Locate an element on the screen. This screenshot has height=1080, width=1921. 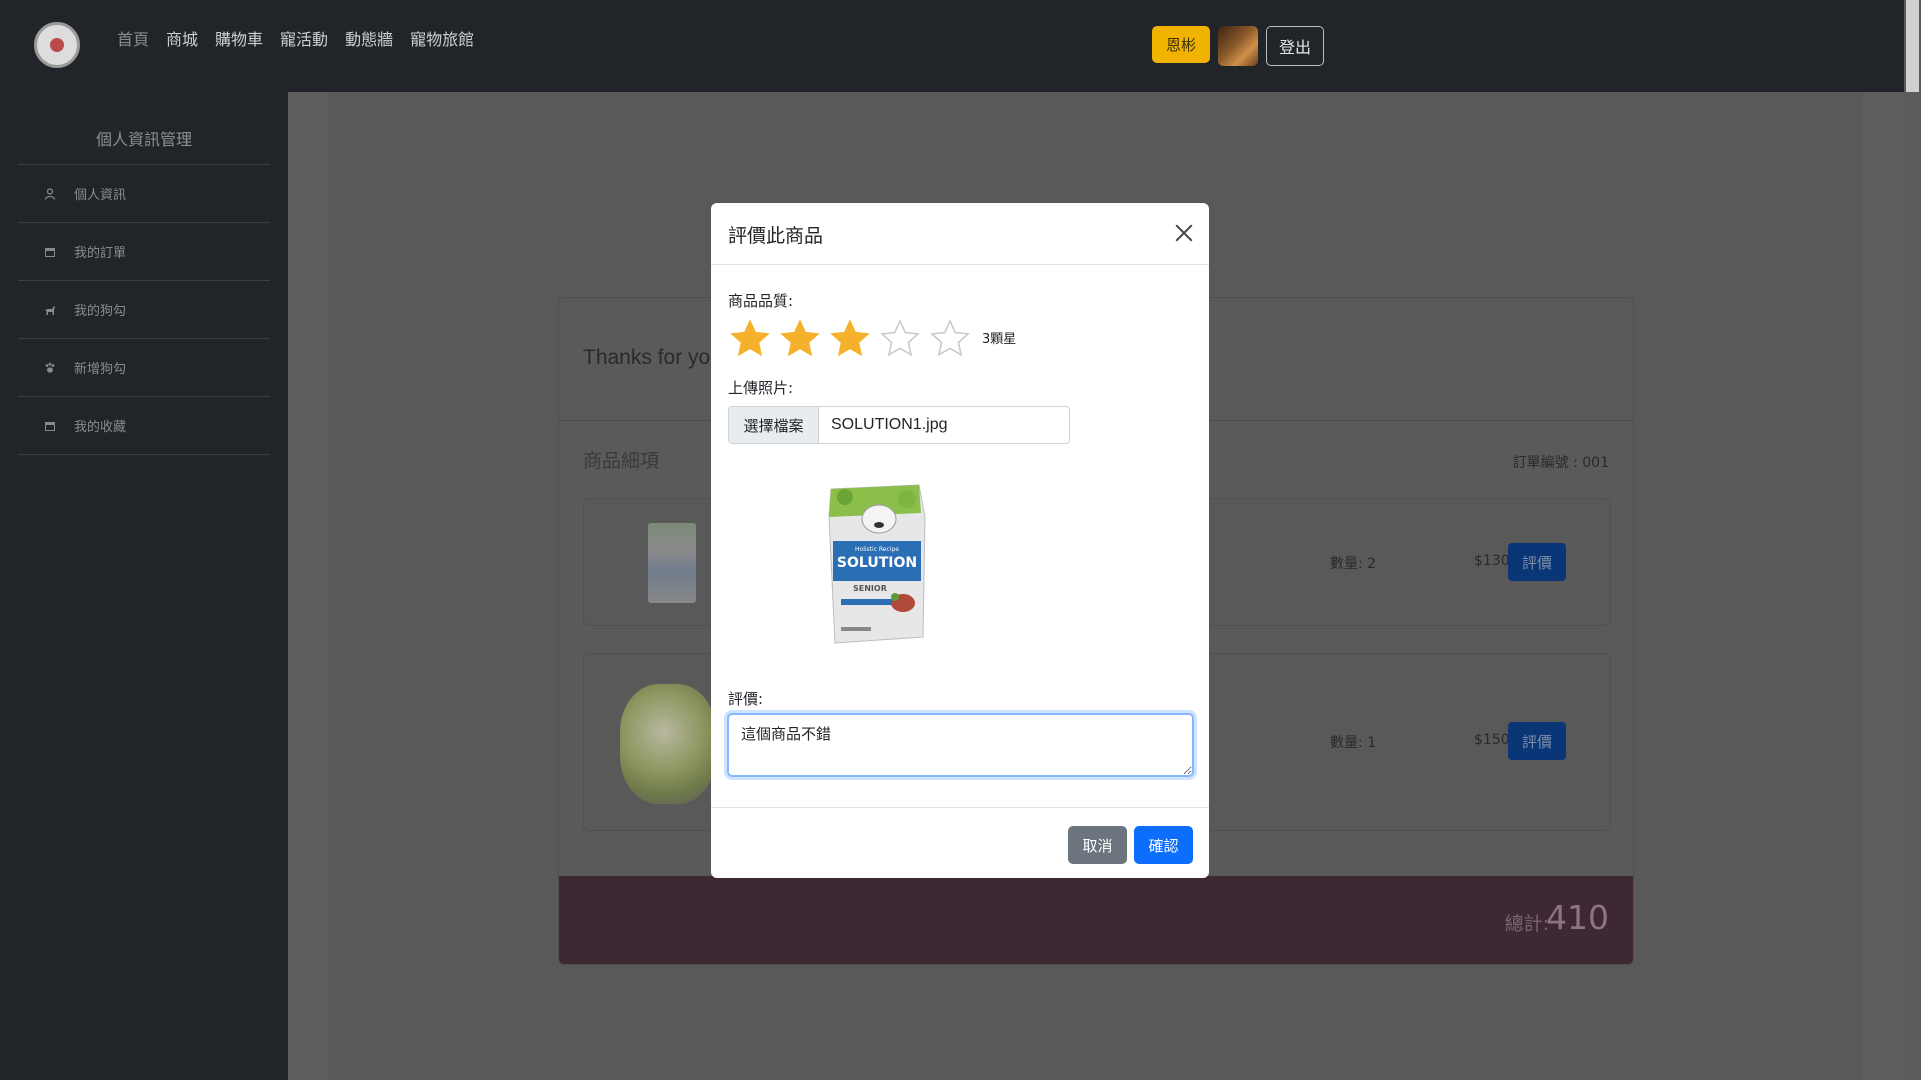
sidebar-item-my-dogs: 我的狗勾 is located at coordinates (144, 310).